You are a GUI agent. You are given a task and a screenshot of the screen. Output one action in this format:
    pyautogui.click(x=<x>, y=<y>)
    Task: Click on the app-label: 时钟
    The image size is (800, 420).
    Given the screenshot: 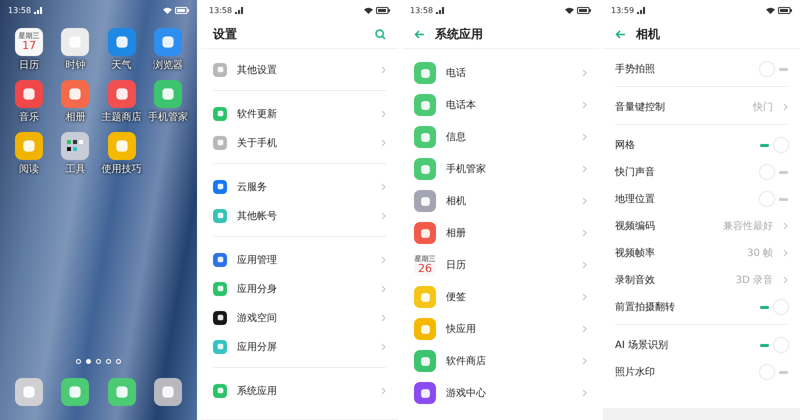 What is the action you would take?
    pyautogui.click(x=75, y=65)
    